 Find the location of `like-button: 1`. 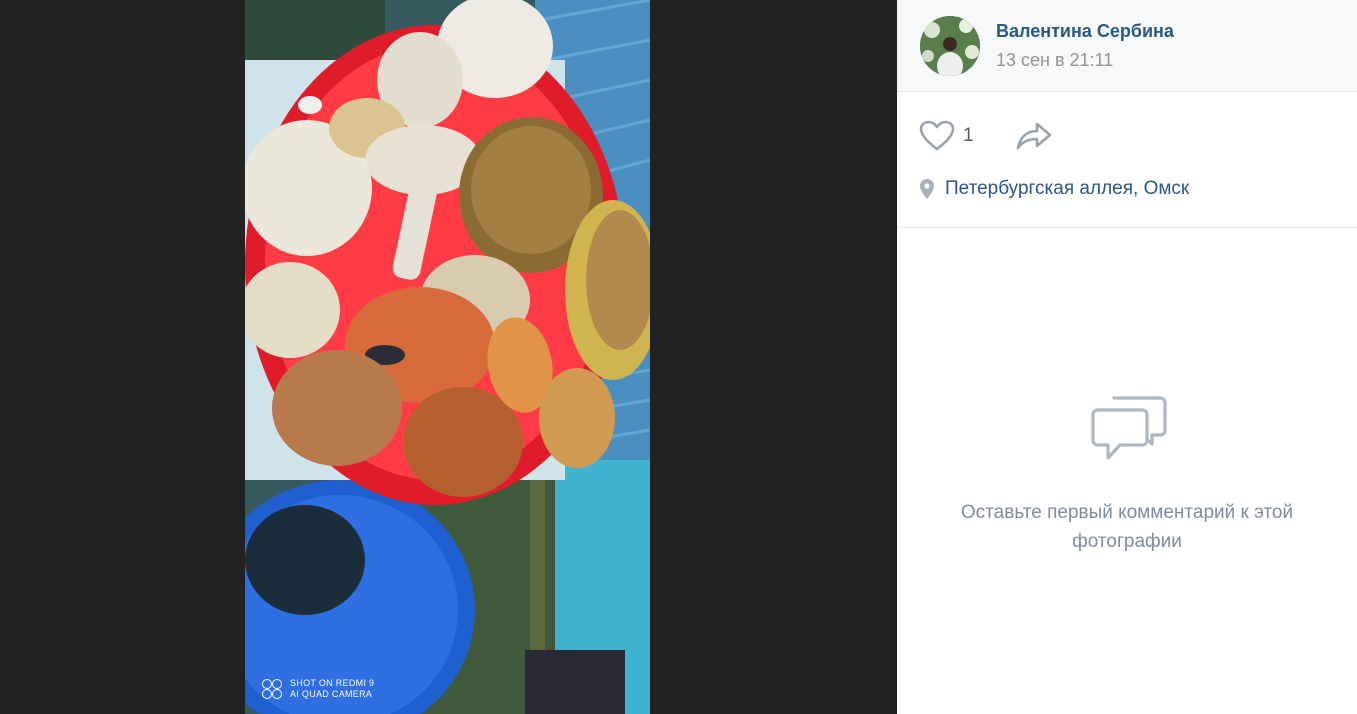

like-button: 1 is located at coordinates (946, 136).